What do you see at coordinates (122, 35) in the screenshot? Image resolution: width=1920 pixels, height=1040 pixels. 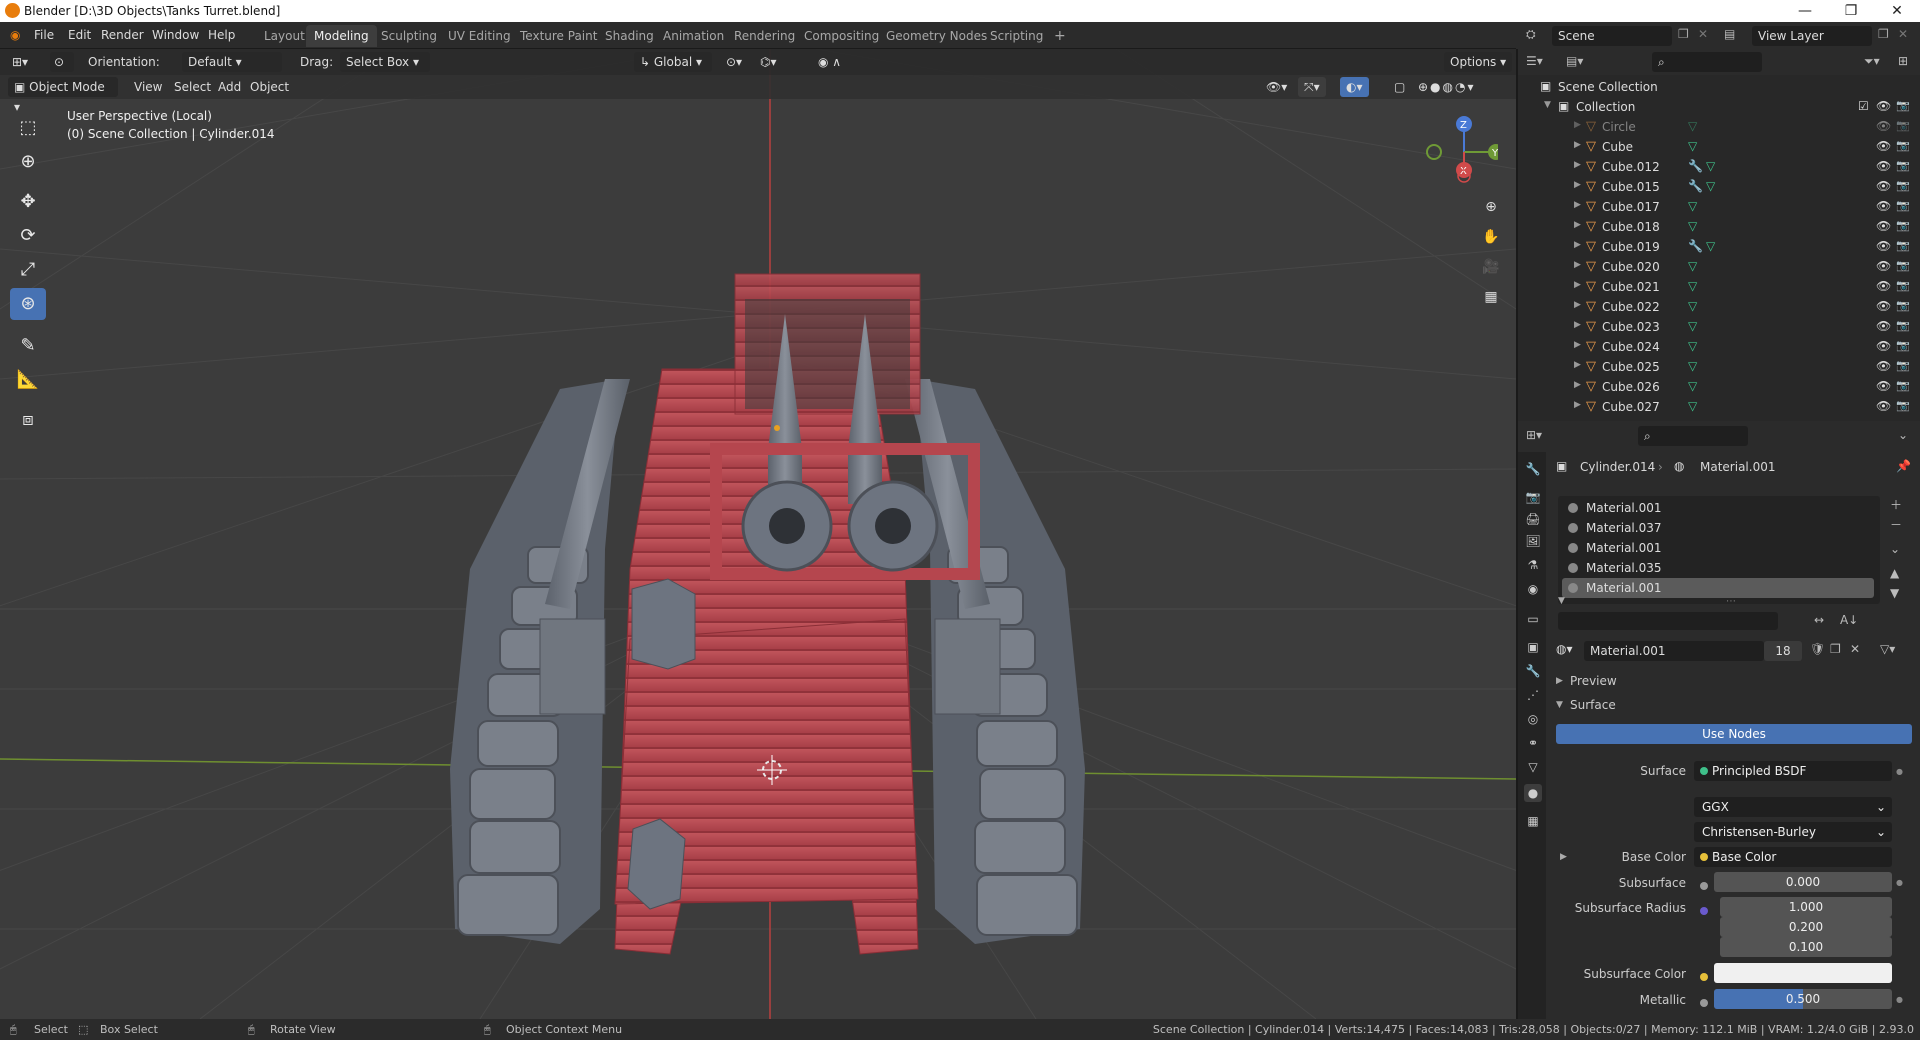 I see `menu-render: Render` at bounding box center [122, 35].